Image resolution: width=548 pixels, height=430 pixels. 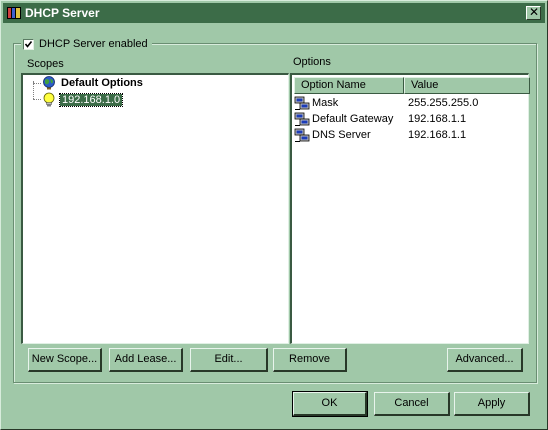 I want to click on dhcp-enabled-checkbox, so click(x=28, y=44).